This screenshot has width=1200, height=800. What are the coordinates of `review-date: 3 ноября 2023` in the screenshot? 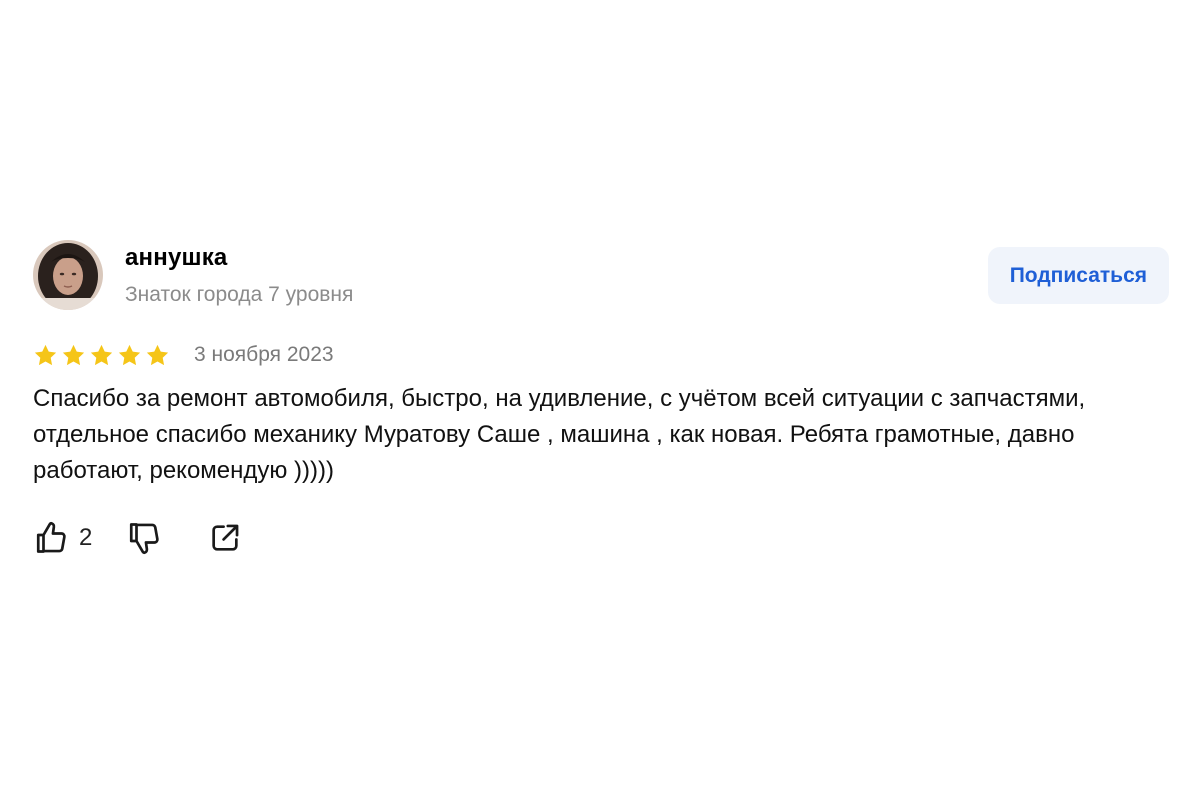 It's located at (264, 354).